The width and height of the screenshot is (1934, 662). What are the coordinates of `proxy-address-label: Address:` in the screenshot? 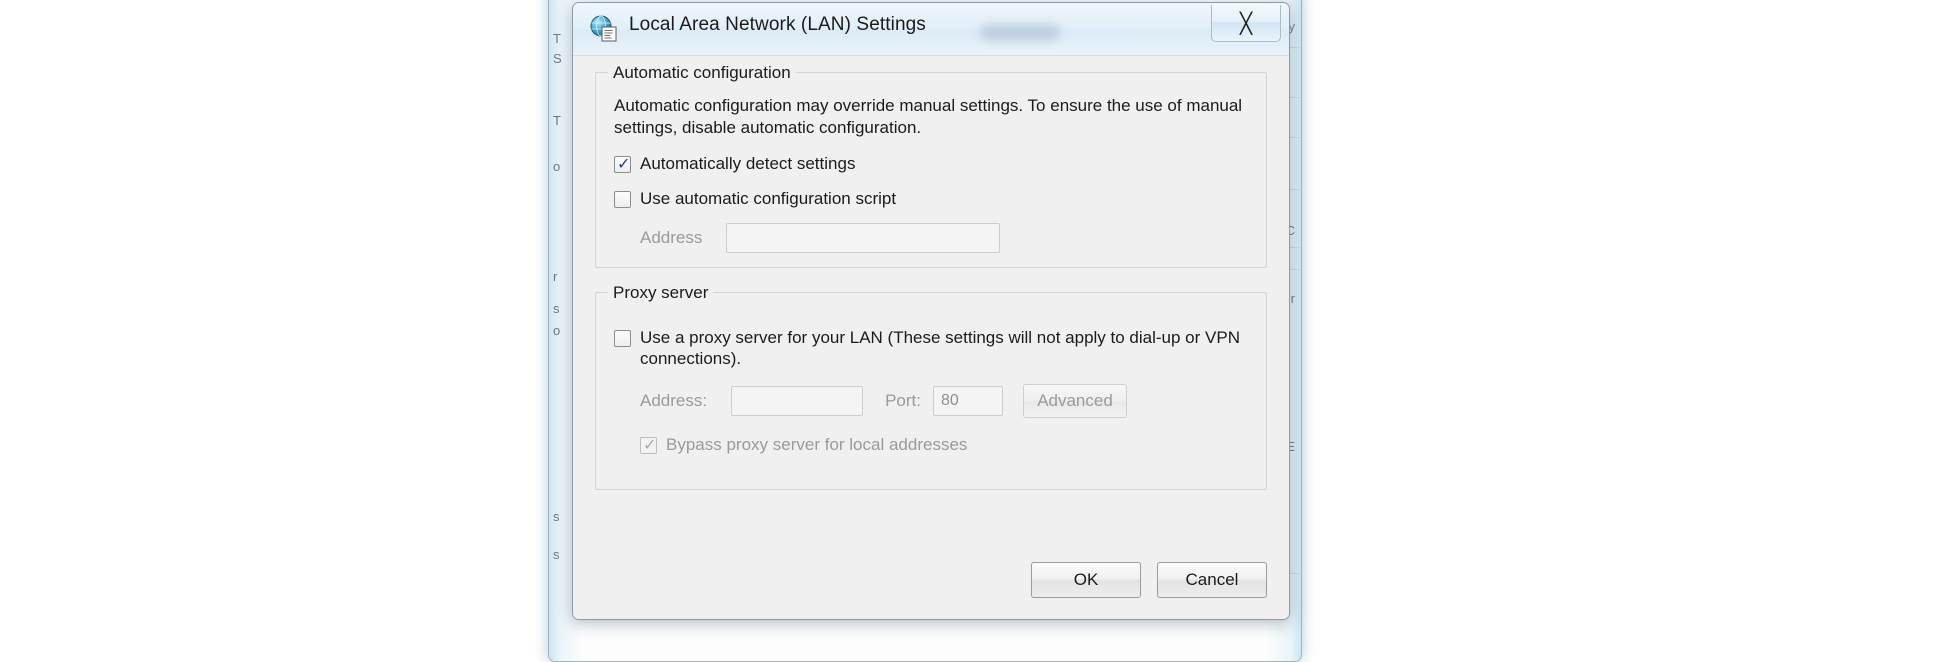 It's located at (674, 400).